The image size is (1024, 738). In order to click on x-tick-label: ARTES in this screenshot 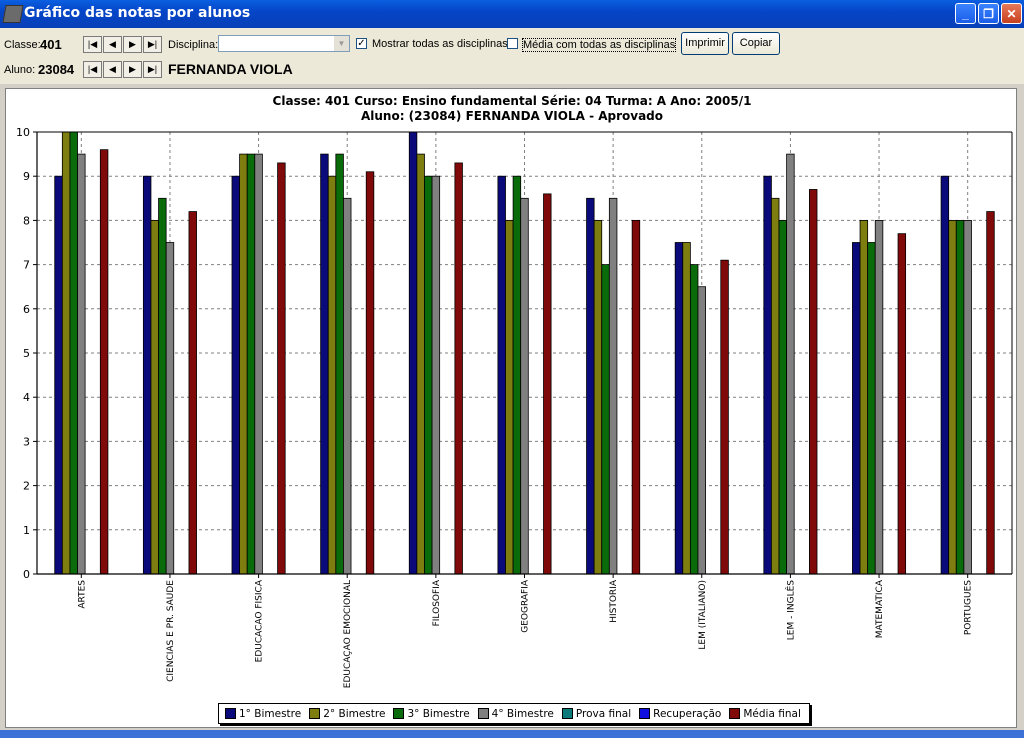, I will do `click(82, 594)`.